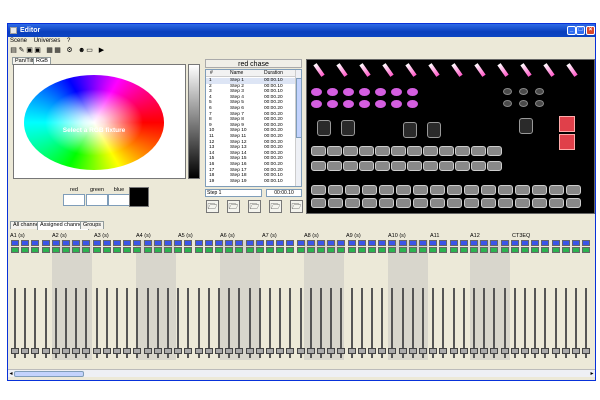 Image resolution: width=600 pixels, height=400 pixels. I want to click on menu-help: ?, so click(68, 41).